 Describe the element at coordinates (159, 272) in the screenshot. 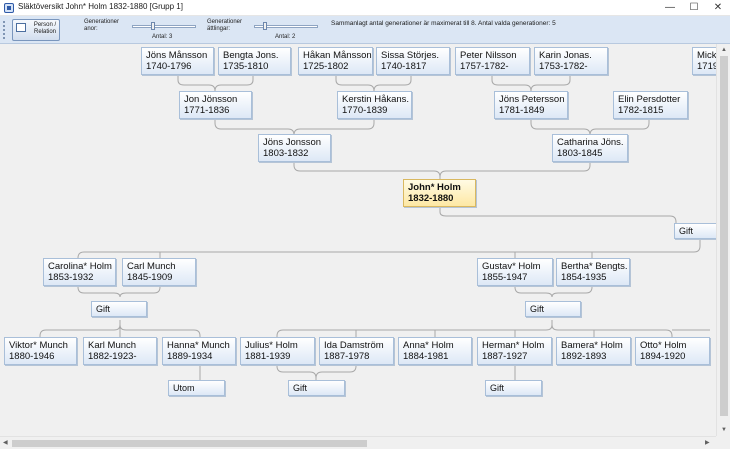

I see `person-box: Carl Munch 1845-1909` at that location.